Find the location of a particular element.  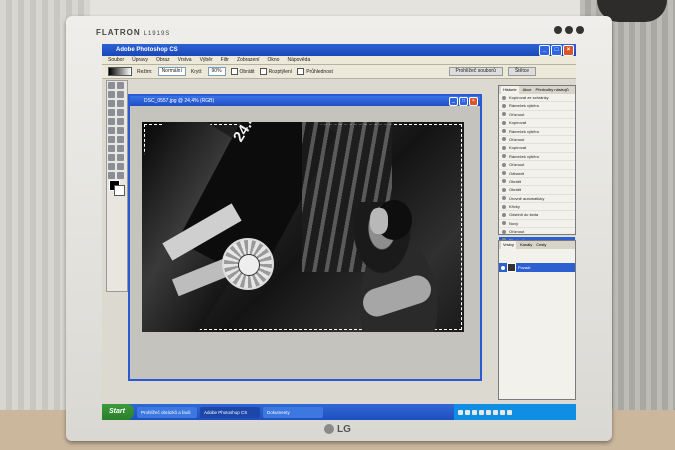

pen-tool-icon is located at coordinates (111, 157).